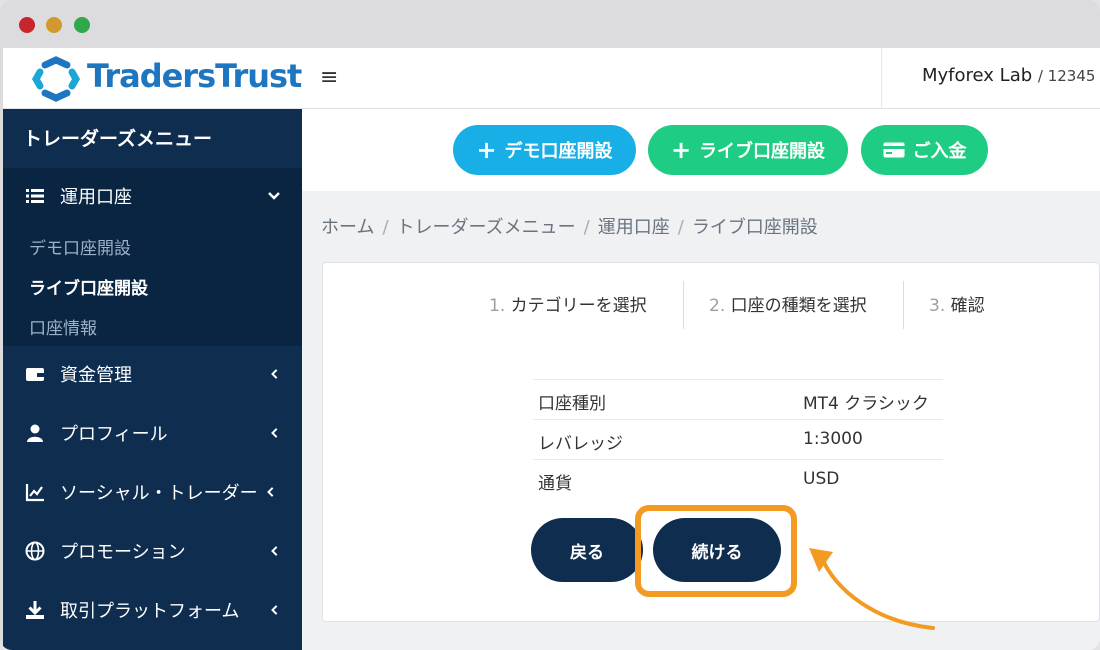 This screenshot has height=650, width=1100. I want to click on open-live-account-button: + ライブ口座開設, so click(748, 150).